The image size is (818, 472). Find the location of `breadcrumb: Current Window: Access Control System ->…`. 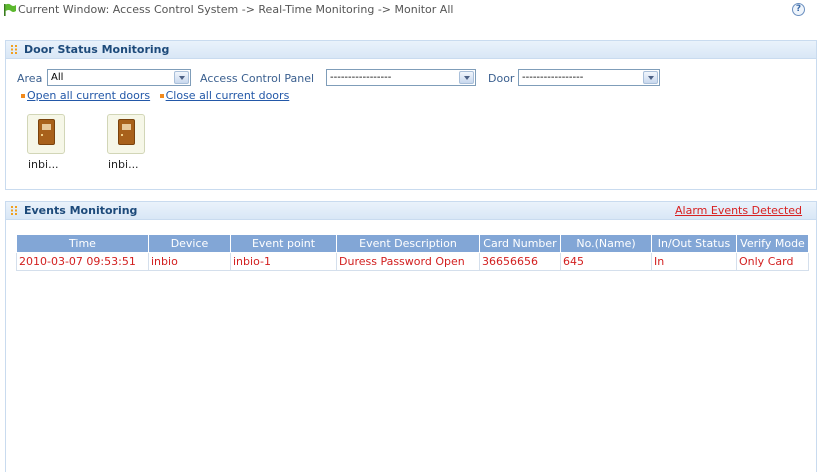

breadcrumb: Current Window: Access Control System ->… is located at coordinates (235, 9).